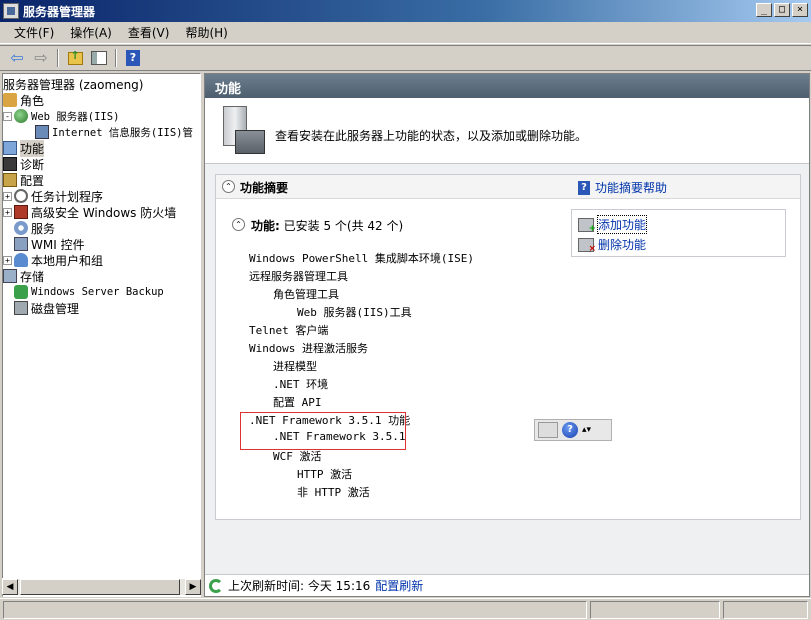  What do you see at coordinates (55, 308) in the screenshot?
I see `tree-item-label: 磁盘管理` at bounding box center [55, 308].